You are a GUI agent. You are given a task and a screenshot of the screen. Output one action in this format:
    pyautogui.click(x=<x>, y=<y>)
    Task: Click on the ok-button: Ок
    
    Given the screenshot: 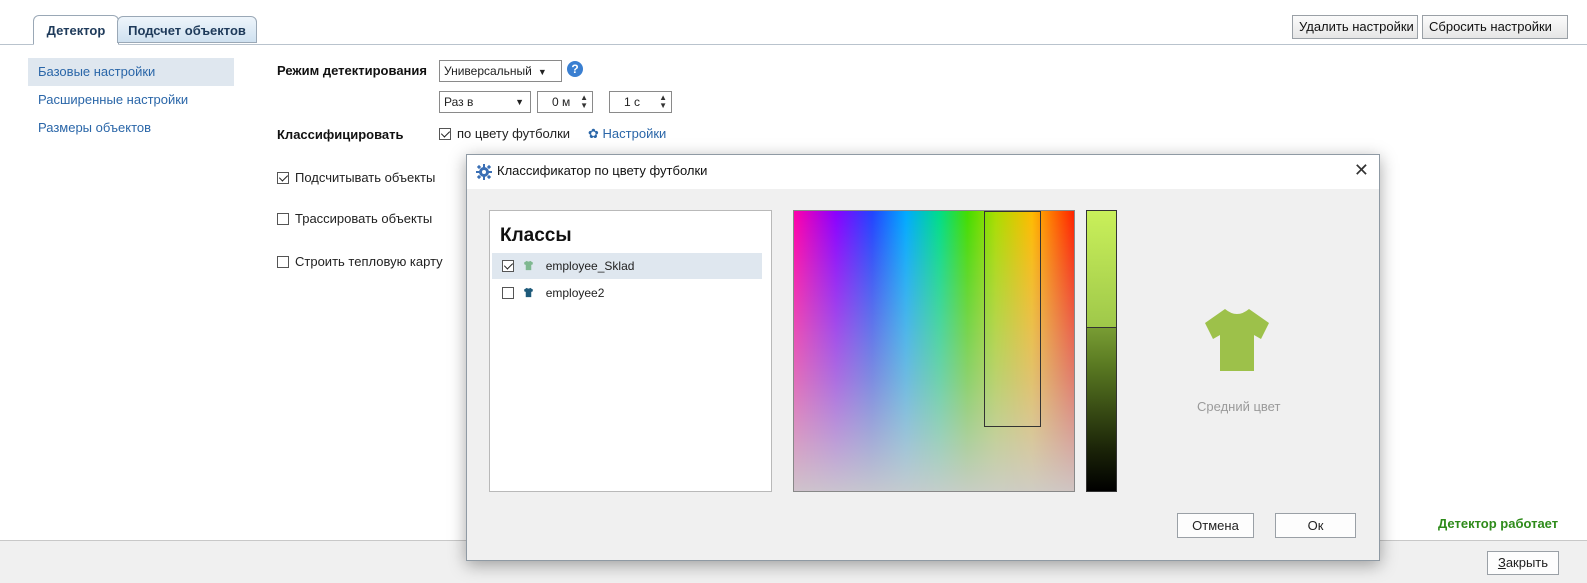 What is the action you would take?
    pyautogui.click(x=1315, y=525)
    